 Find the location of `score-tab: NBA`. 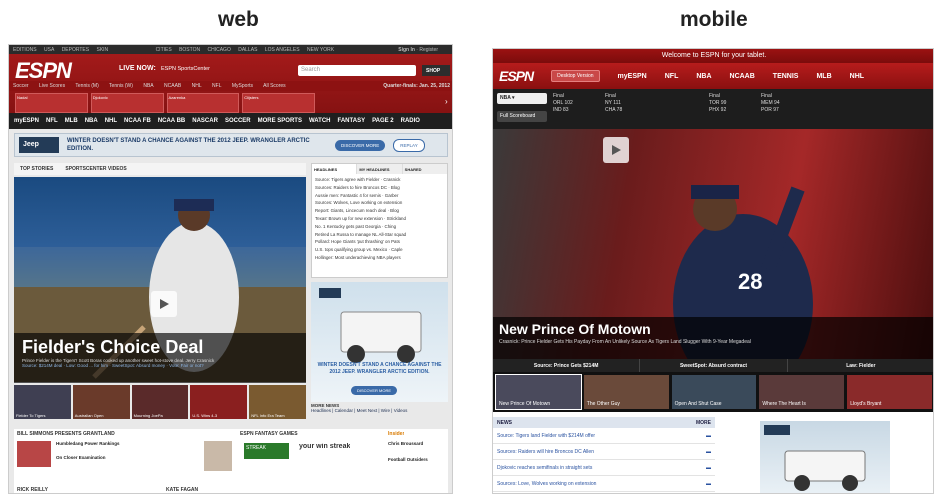

score-tab: NBA is located at coordinates (148, 86).